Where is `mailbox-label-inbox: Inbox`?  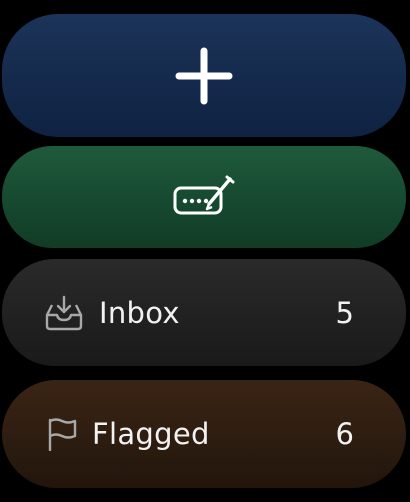 mailbox-label-inbox: Inbox is located at coordinates (139, 312).